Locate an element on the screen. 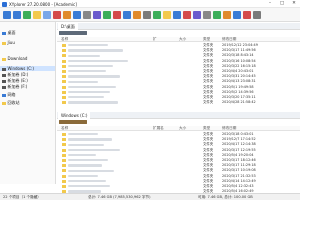  forward-icon is located at coordinates (17, 15).